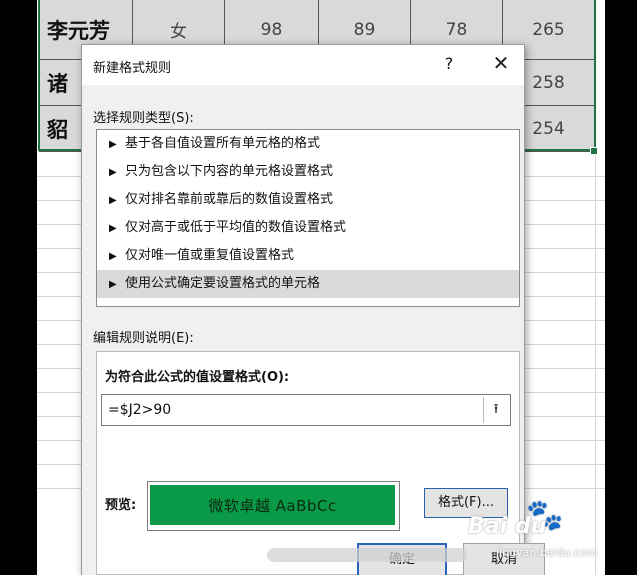  What do you see at coordinates (229, 171) in the screenshot?
I see `rule-type-label: 只为包含以下内容的单元格设置格式` at bounding box center [229, 171].